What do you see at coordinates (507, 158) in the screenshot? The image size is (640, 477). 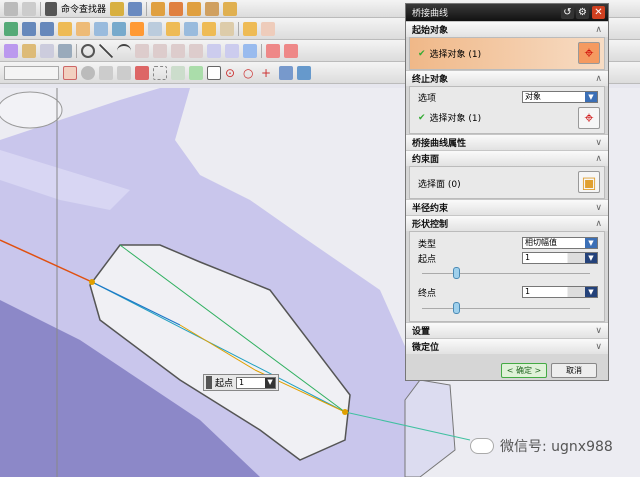 I see `section-constraint-face: 约束面 ∧` at bounding box center [507, 158].